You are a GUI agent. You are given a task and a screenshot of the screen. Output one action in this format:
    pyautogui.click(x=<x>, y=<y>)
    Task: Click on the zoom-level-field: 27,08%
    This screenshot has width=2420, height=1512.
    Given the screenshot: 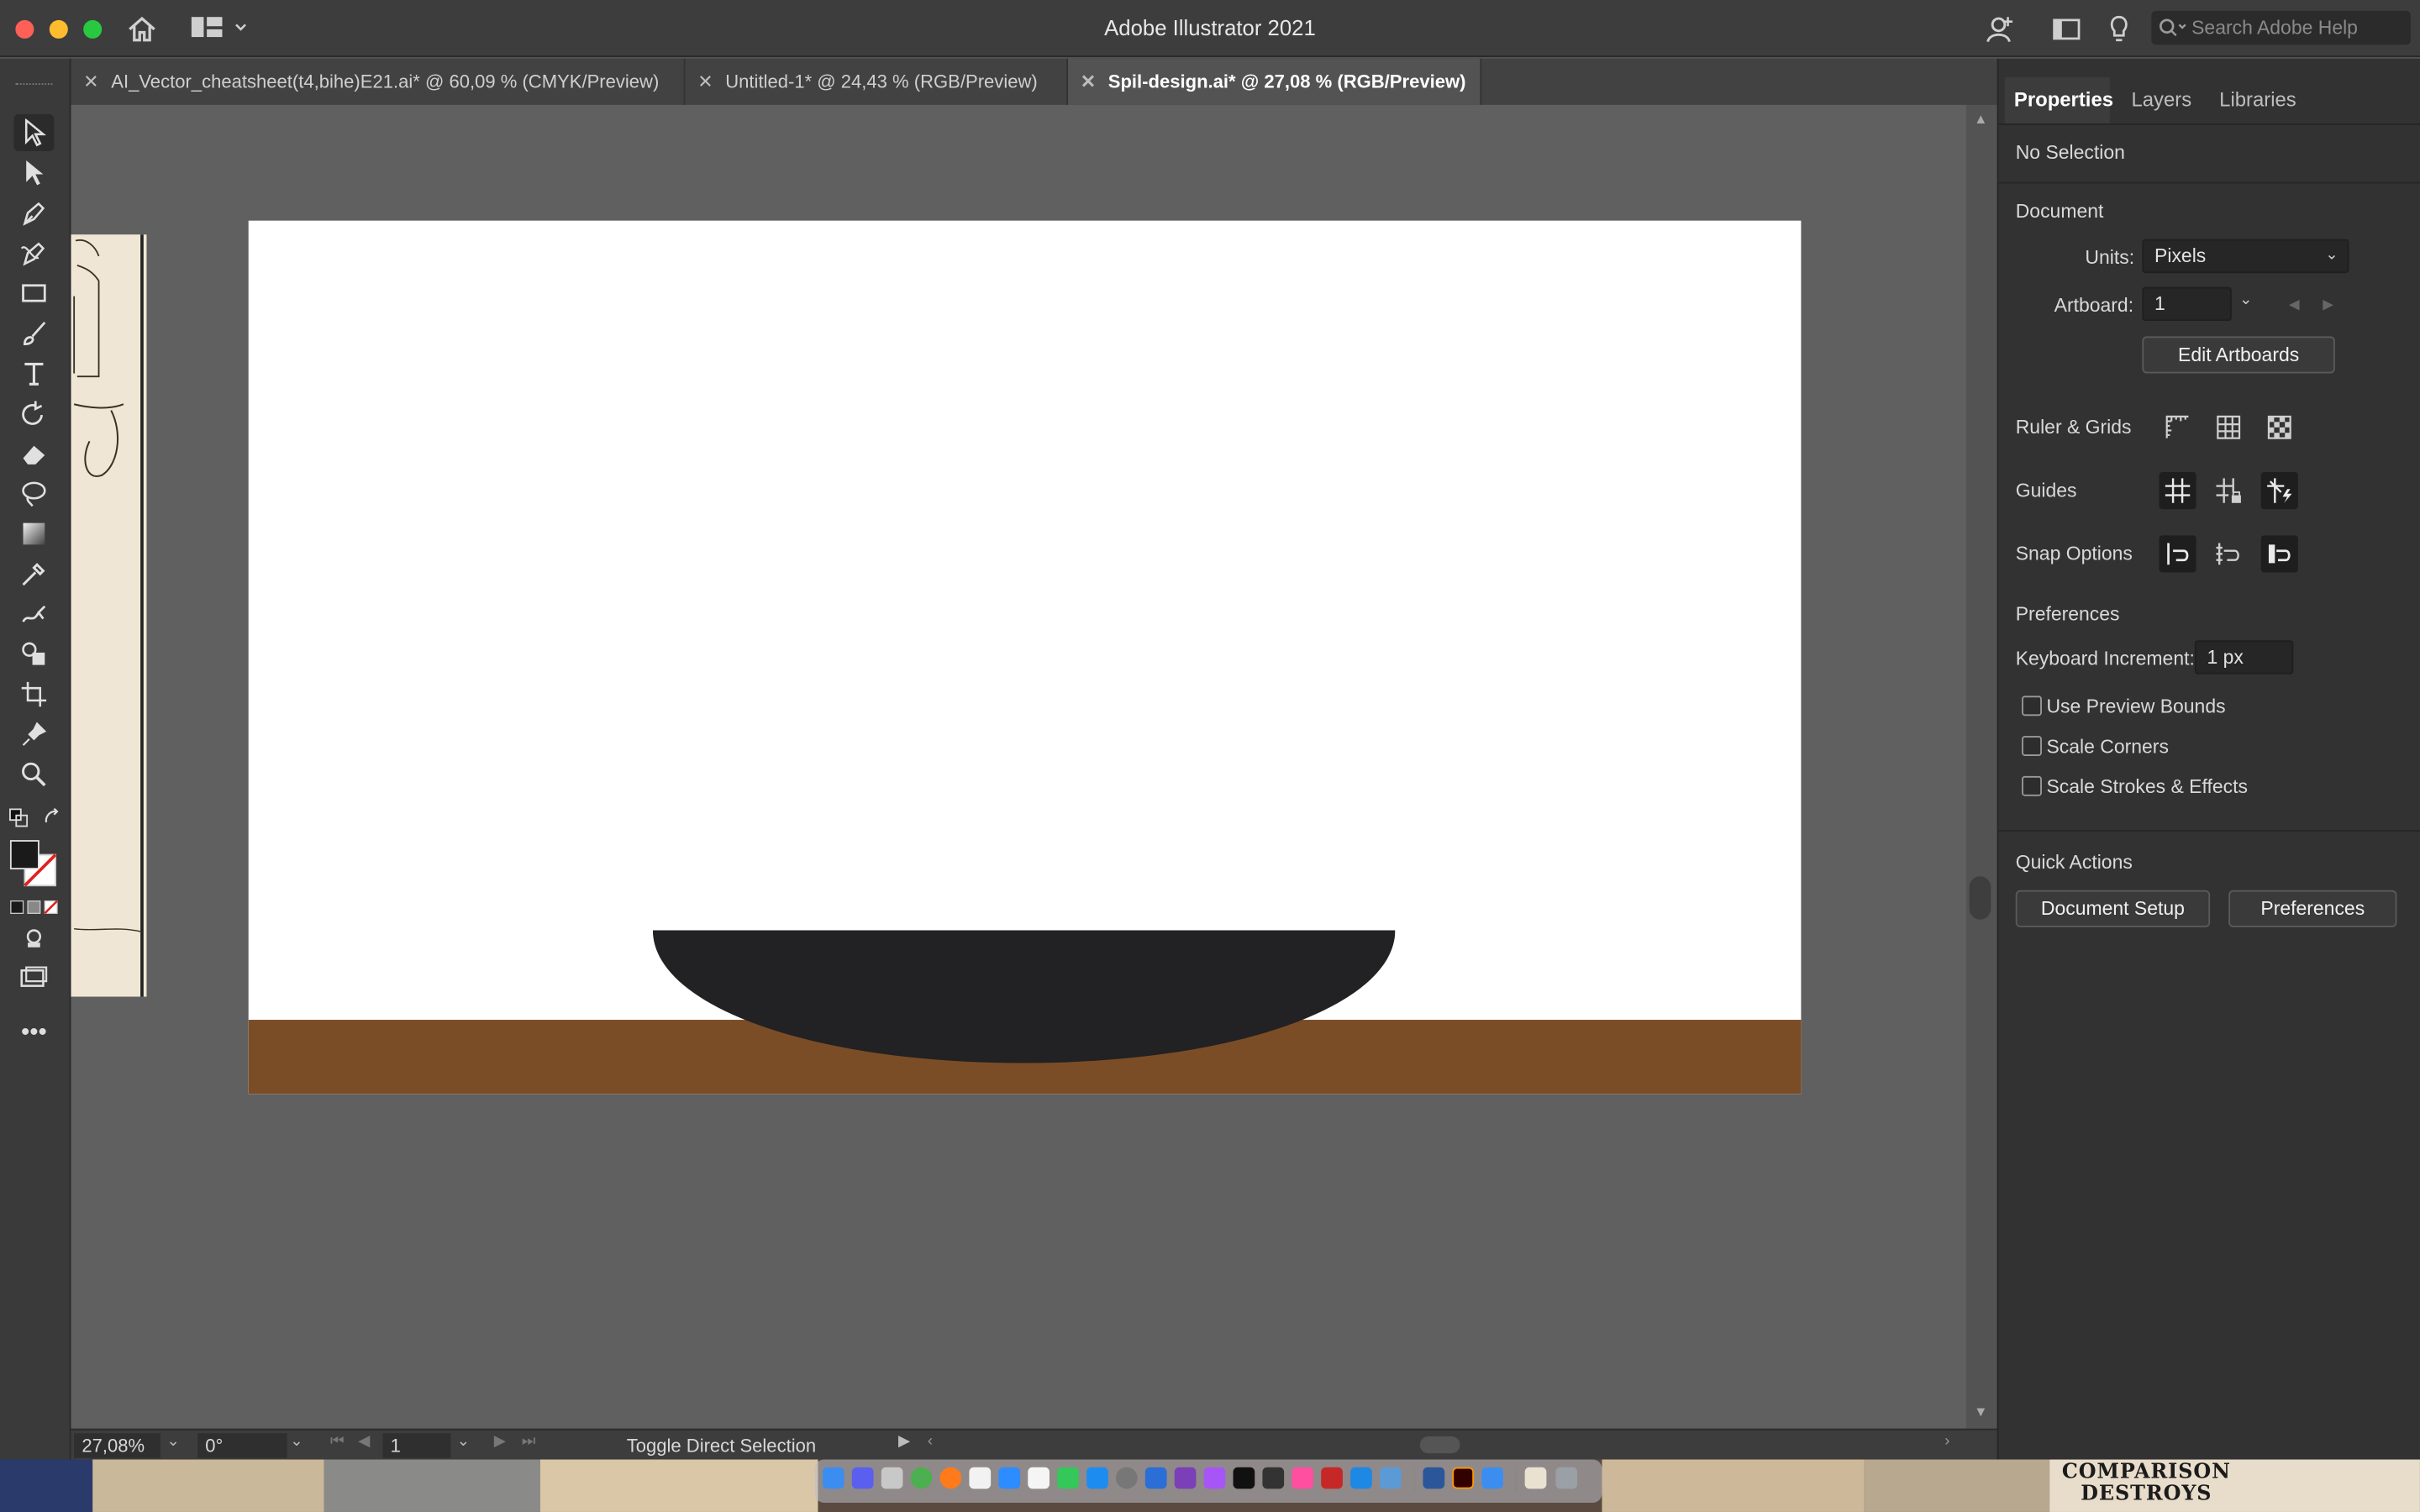 What is the action you would take?
    pyautogui.click(x=117, y=1445)
    